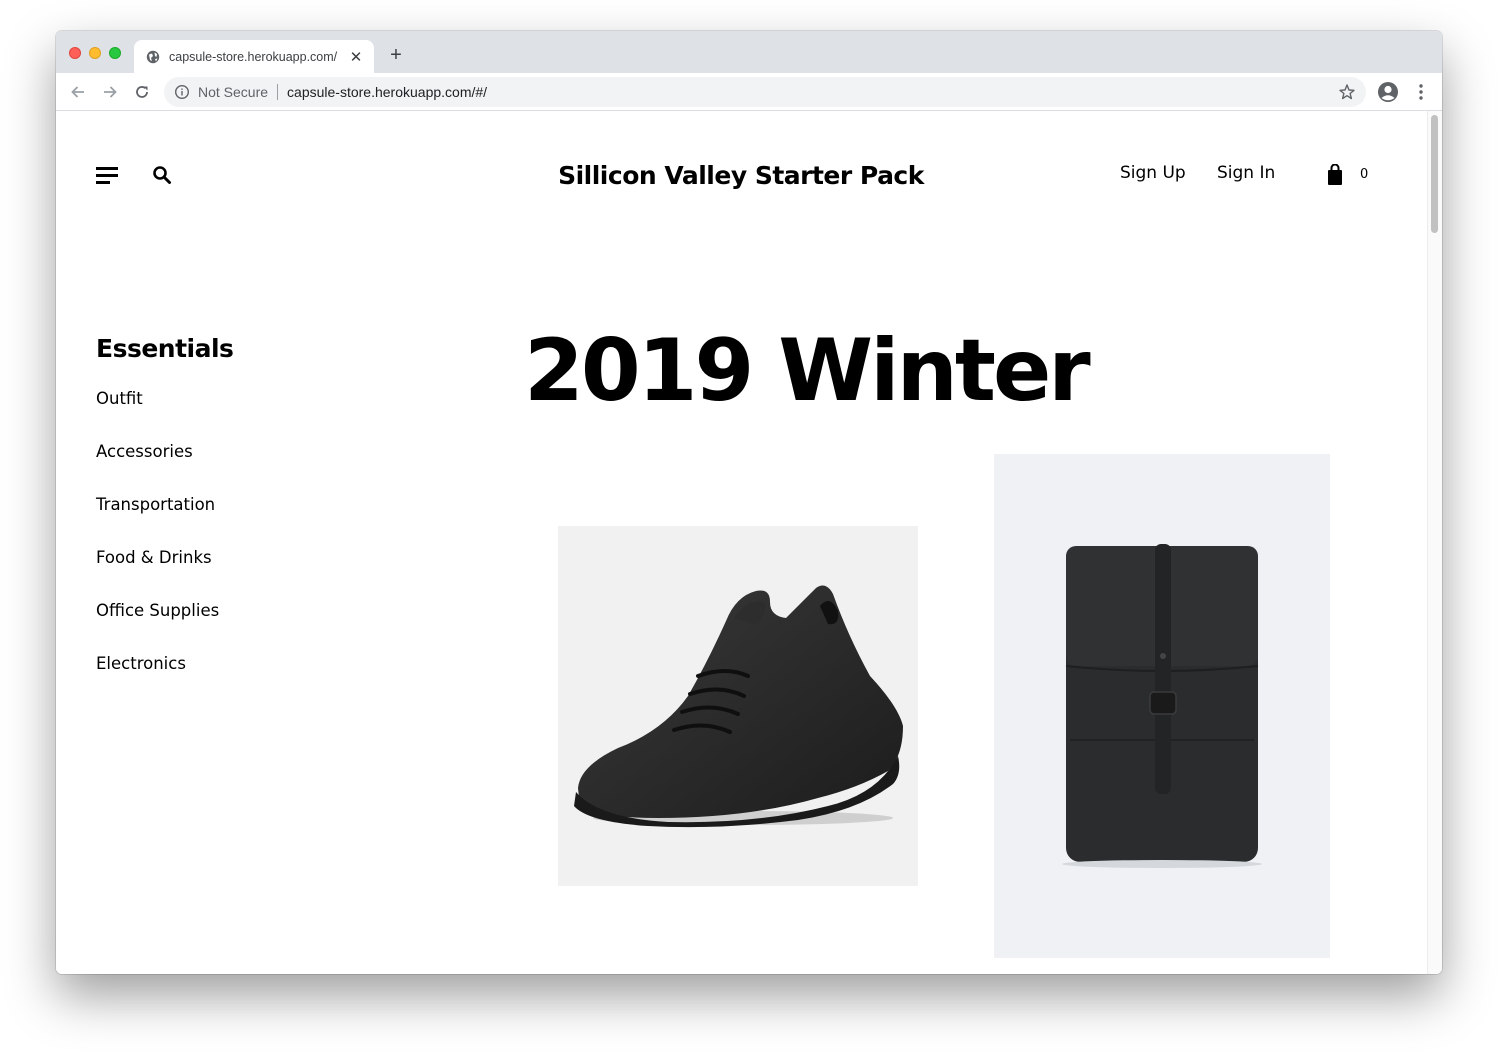 This screenshot has height=1054, width=1498. Describe the element at coordinates (157, 627) in the screenshot. I see `sidebar-item-office-supplies: Office Supplies` at that location.